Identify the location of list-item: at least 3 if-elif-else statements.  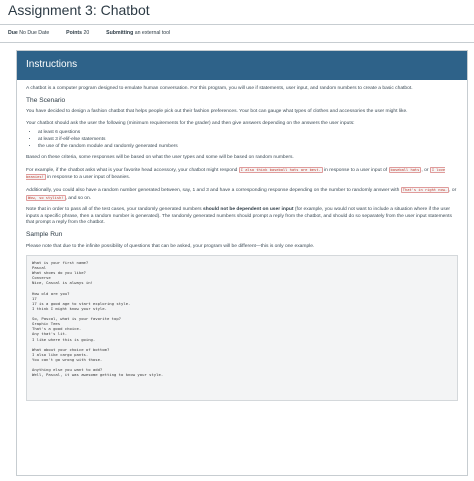
(248, 140).